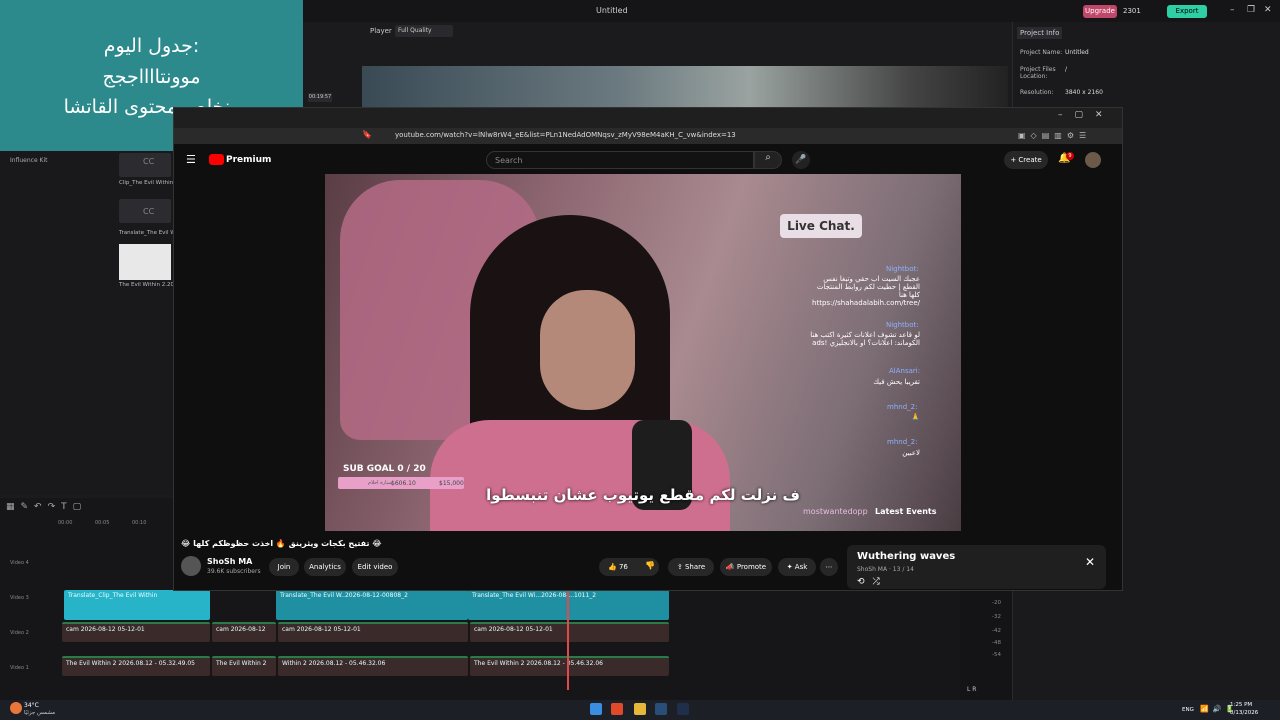 This screenshot has width=1280, height=720. I want to click on player-label: Player, so click(381, 31).